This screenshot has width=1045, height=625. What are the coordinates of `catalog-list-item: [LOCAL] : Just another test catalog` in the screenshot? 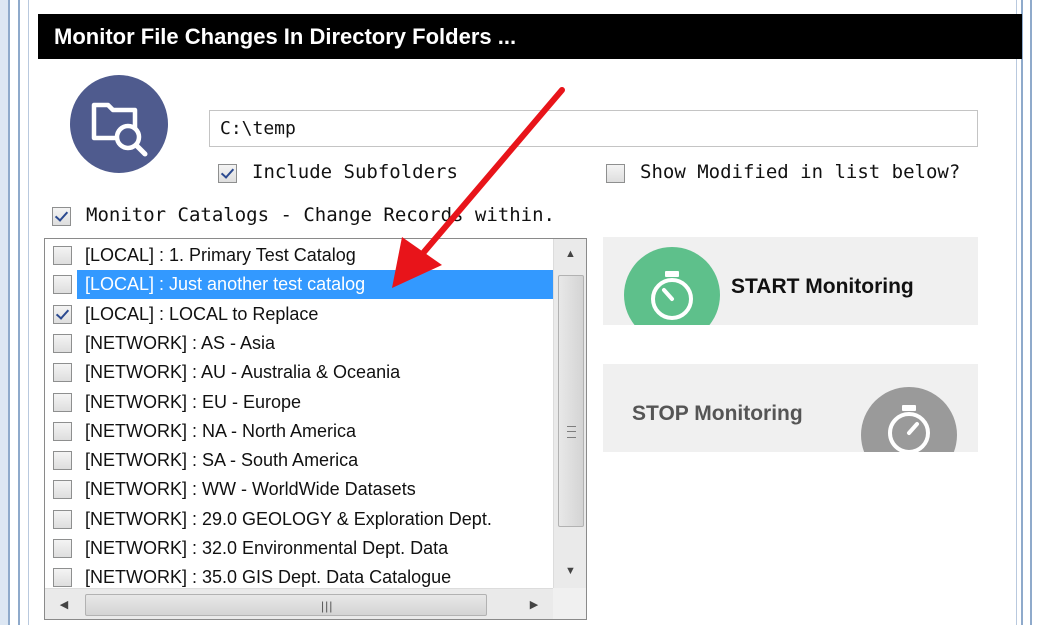 It's located at (302, 285).